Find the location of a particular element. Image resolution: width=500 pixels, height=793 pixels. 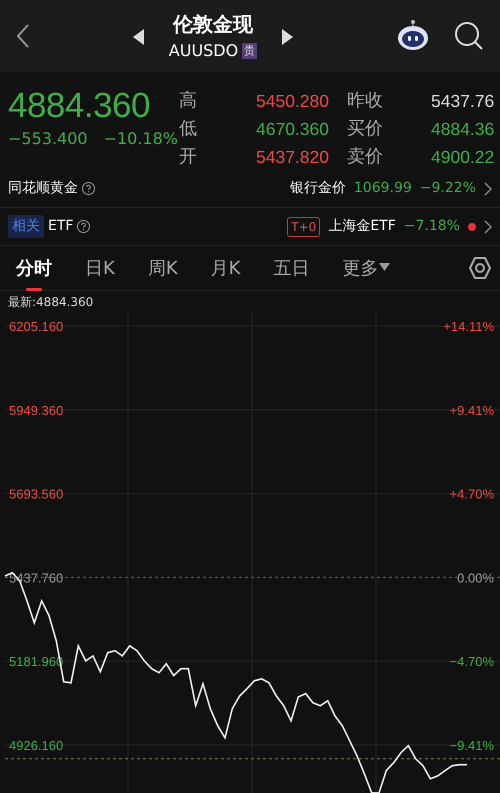

percent-change: −7.18% is located at coordinates (432, 226).